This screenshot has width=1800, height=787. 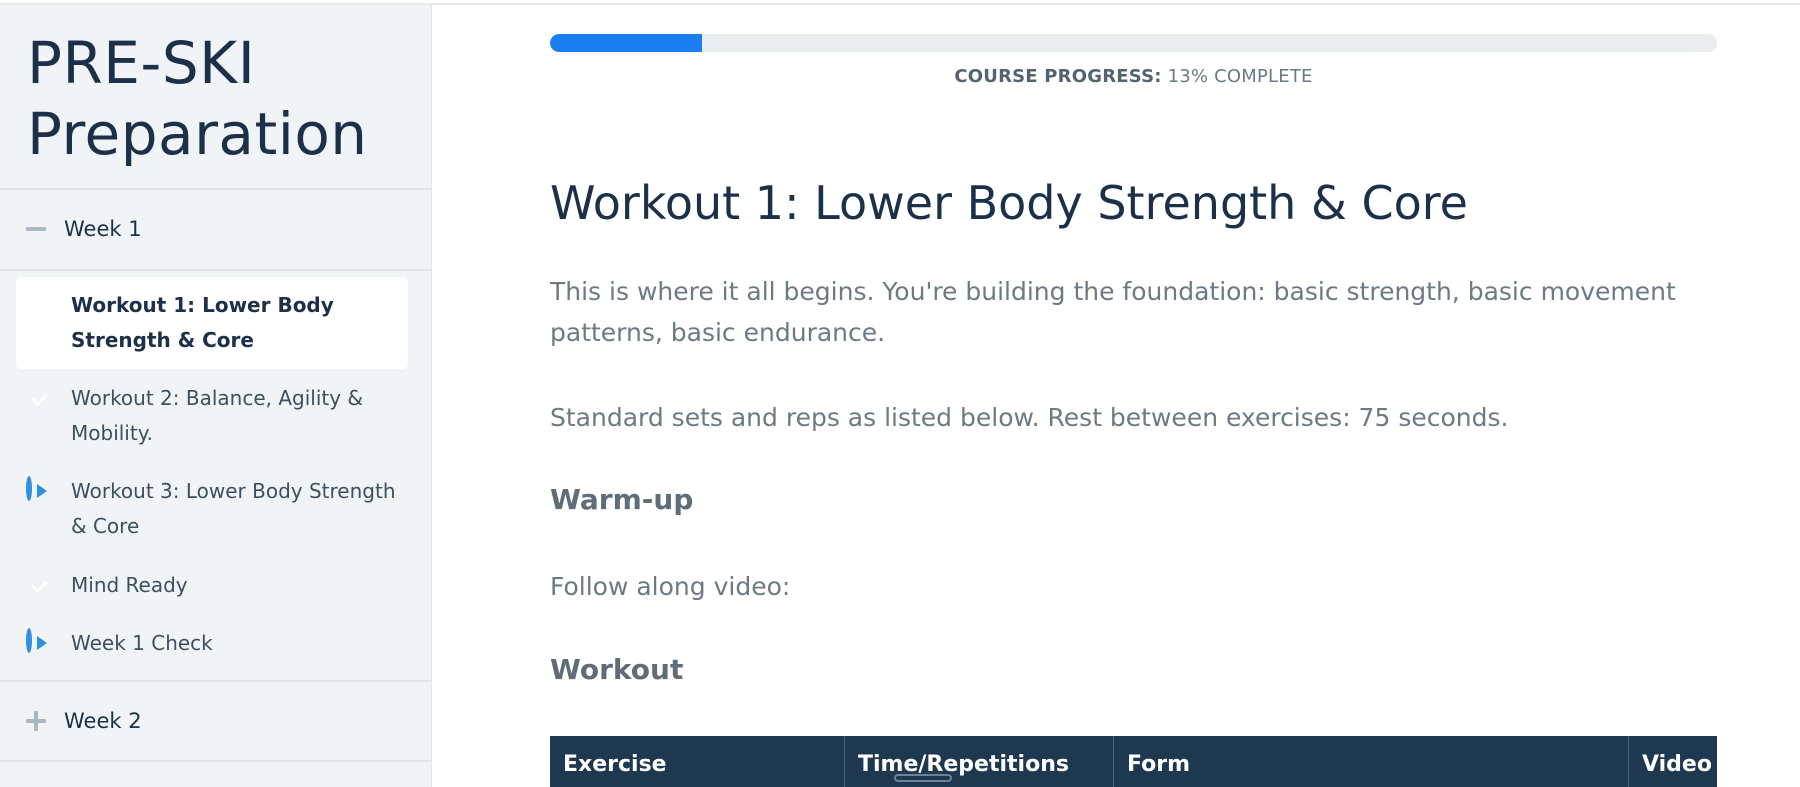 I want to click on course-progress-text: COURSE PROGRESS: 13% COMPLETE, so click(x=1133, y=76).